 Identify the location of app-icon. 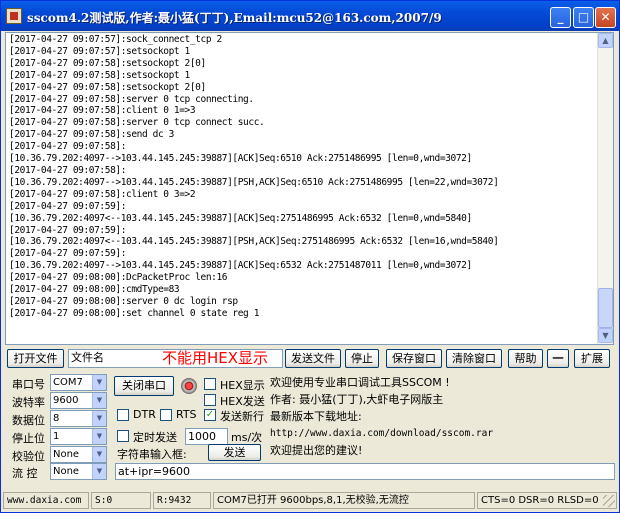
(14, 16).